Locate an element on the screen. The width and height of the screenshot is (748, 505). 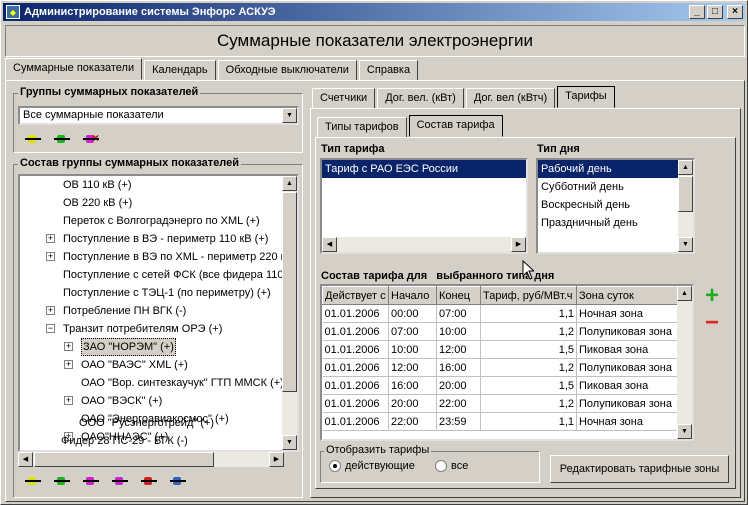
table-row: 01.01.2006 22:00 23:59 1,1 Ночная зона is located at coordinates (500, 421).